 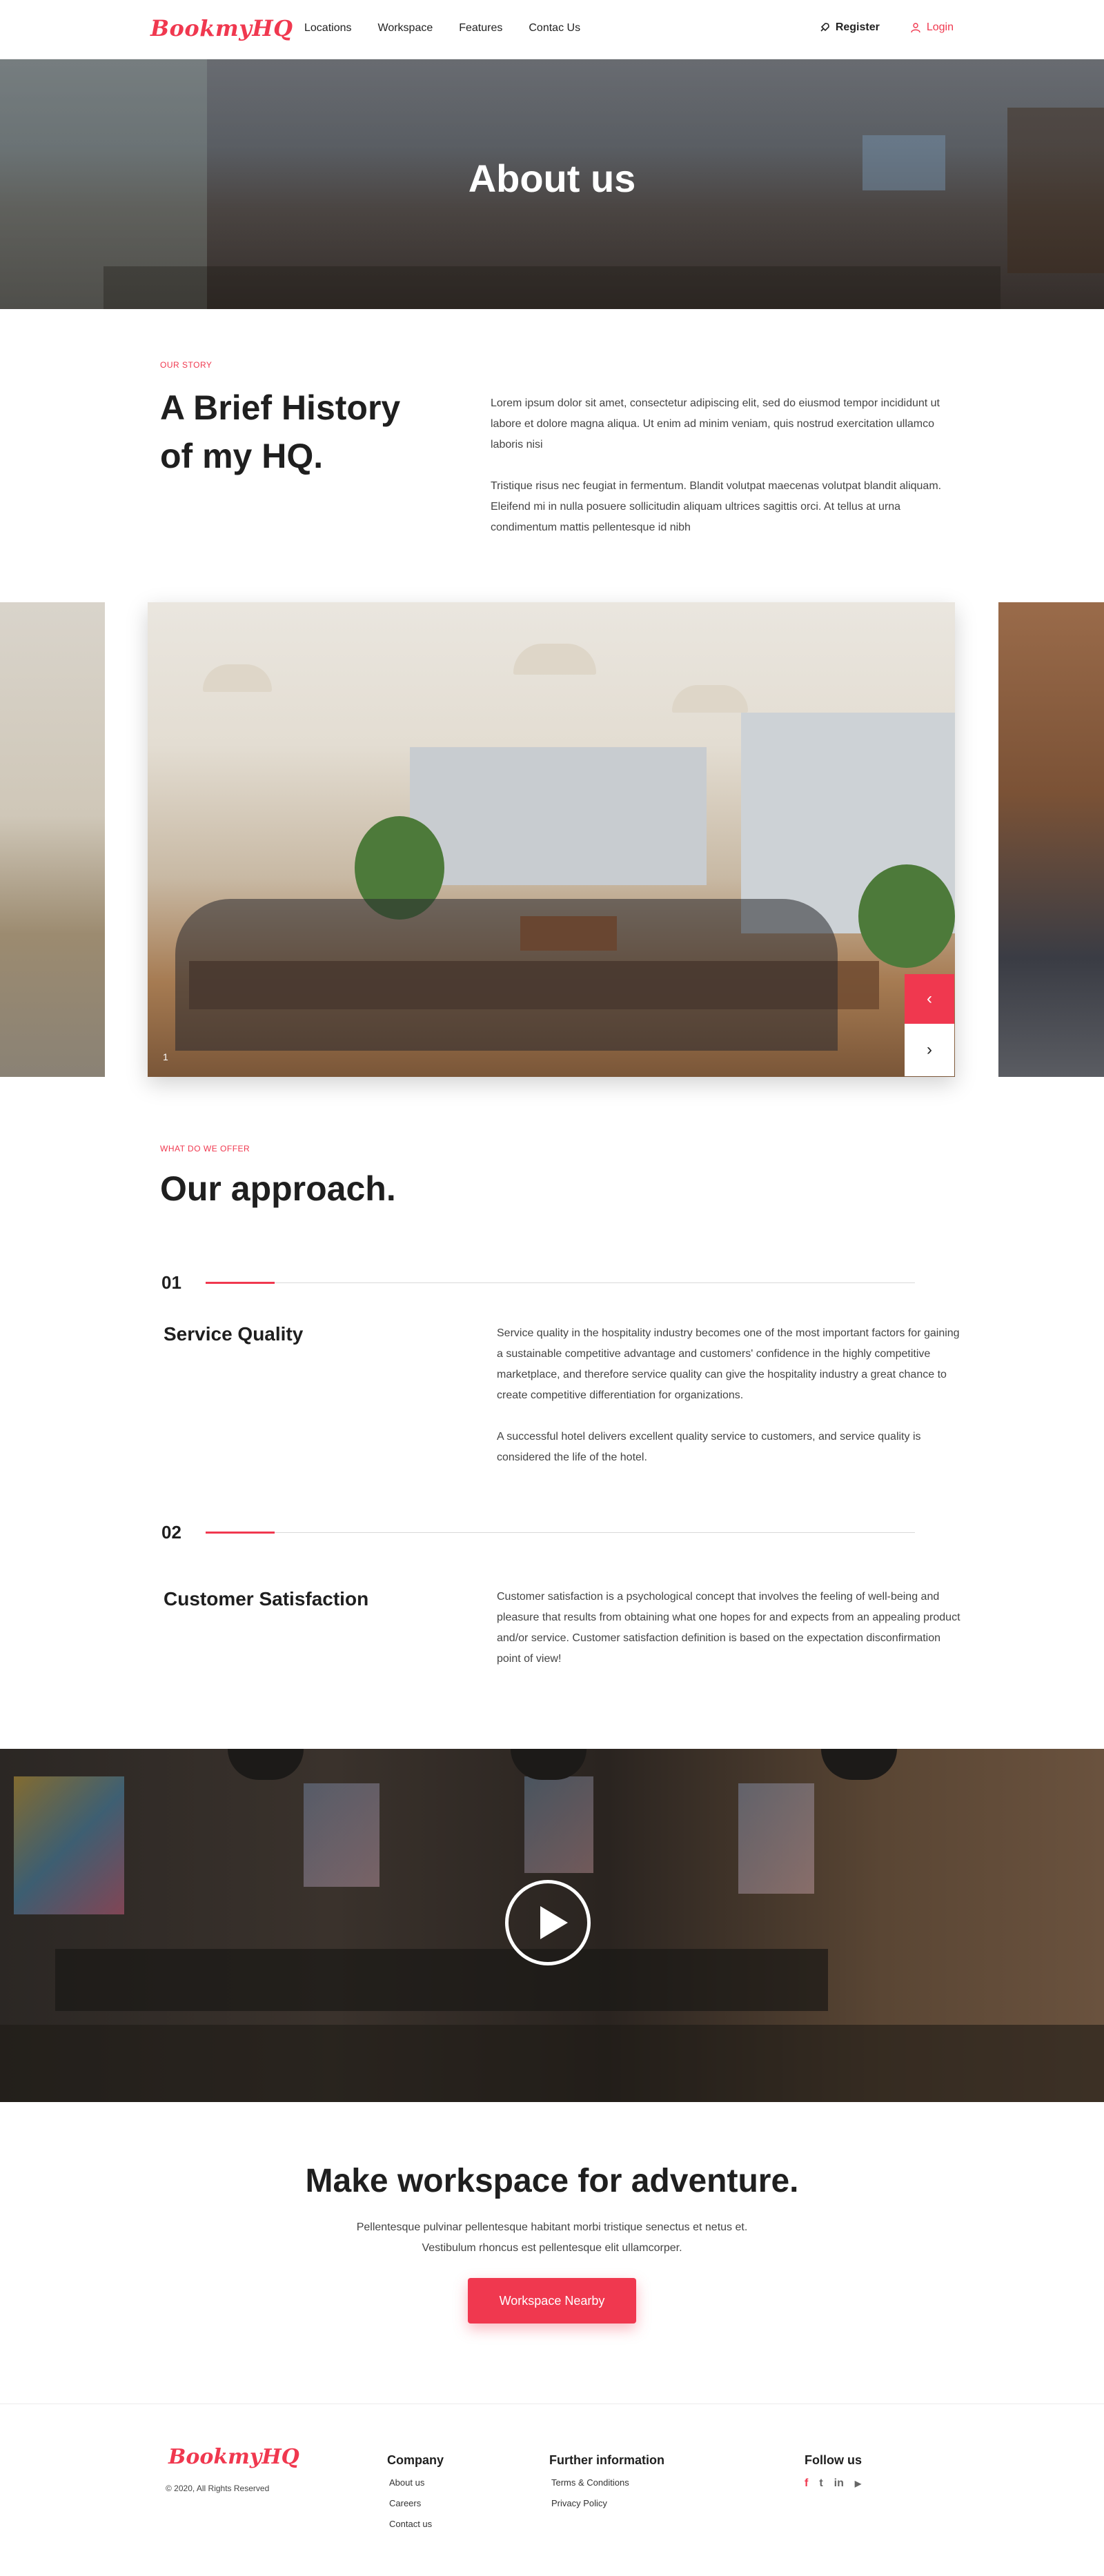 I want to click on twitter-icon: t, so click(x=820, y=2483).